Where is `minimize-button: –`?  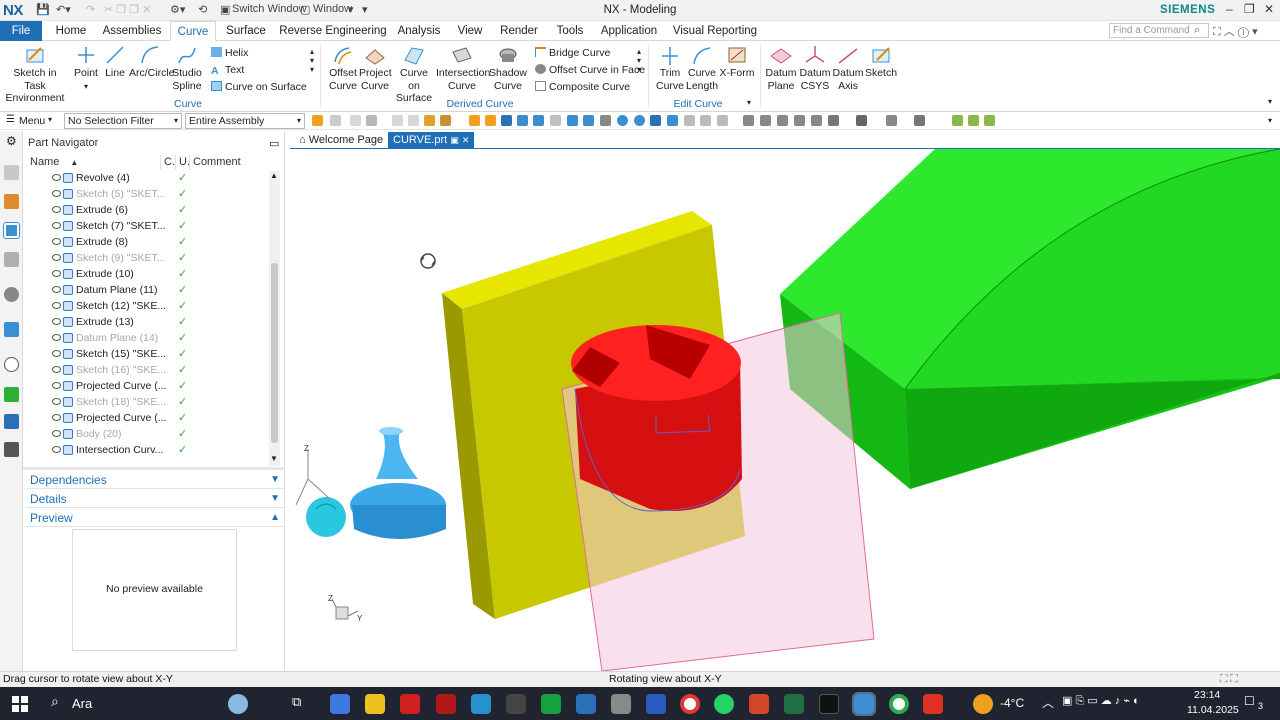 minimize-button: – is located at coordinates (1229, 9).